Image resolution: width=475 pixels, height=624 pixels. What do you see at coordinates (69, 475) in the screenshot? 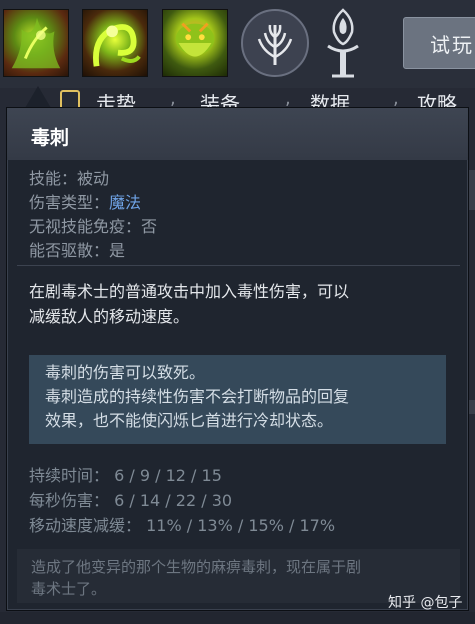
I see `attr-label: 持续时间：` at bounding box center [69, 475].